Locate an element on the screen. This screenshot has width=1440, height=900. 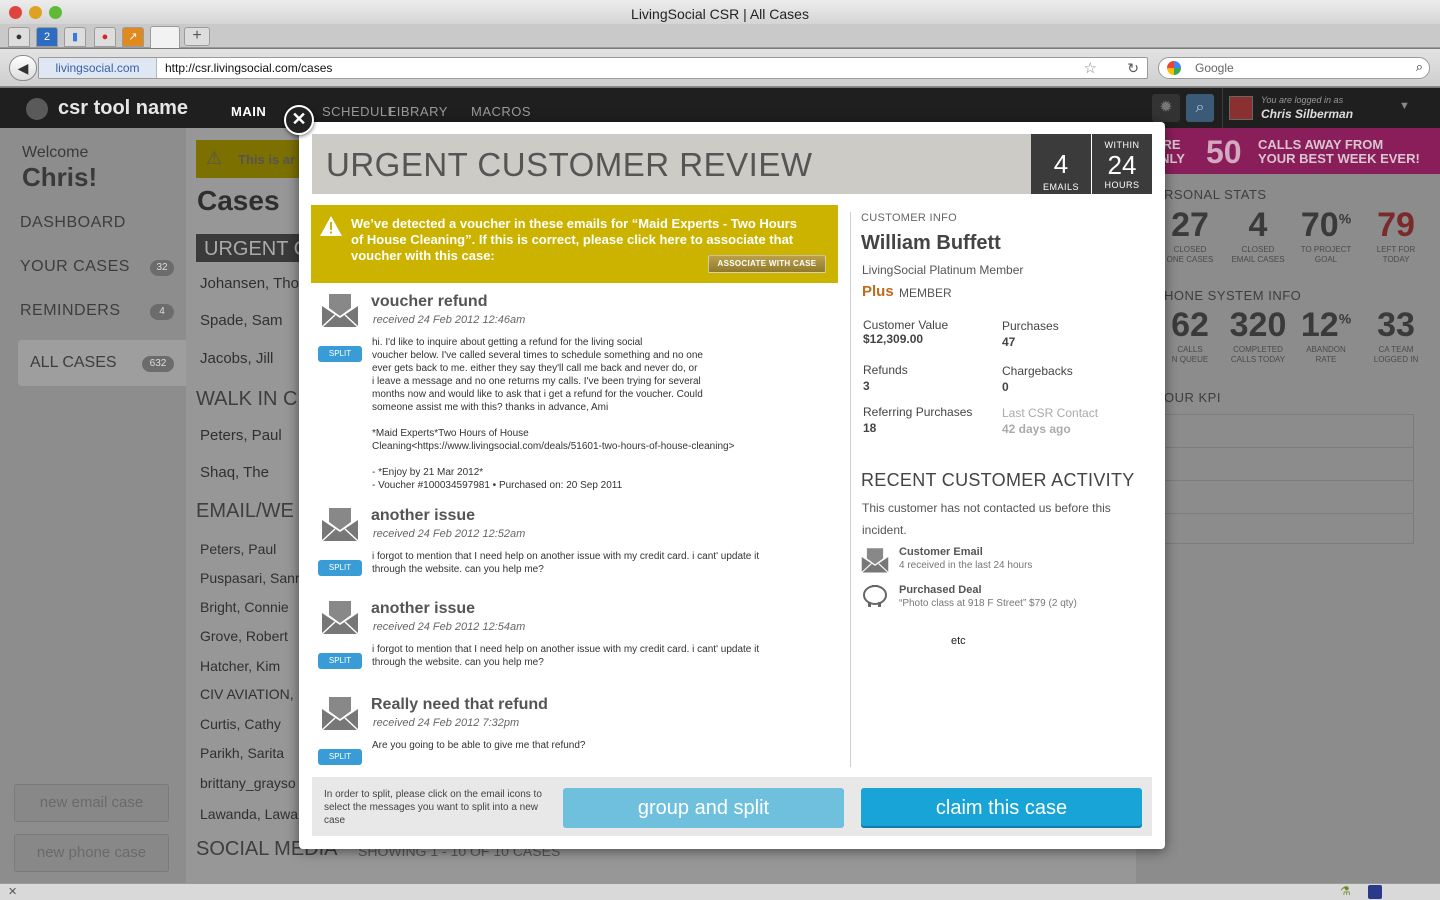
case-row: brittany_grayso is located at coordinates (248, 783).